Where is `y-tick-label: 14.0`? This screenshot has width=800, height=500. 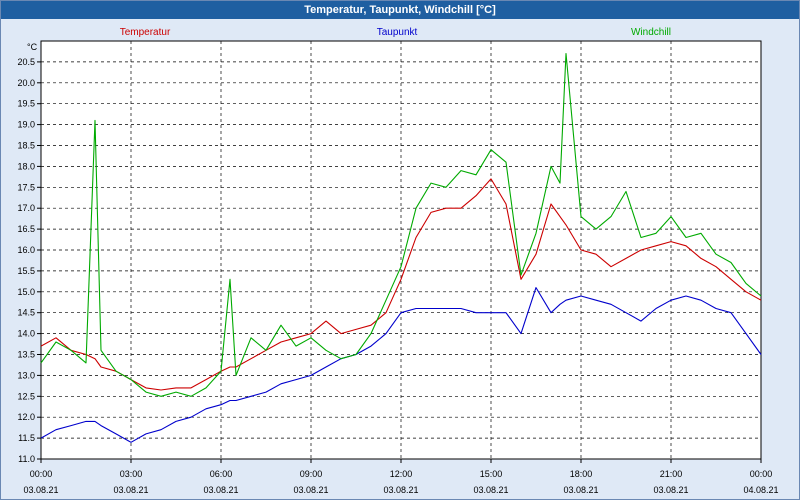 y-tick-label: 14.0 is located at coordinates (26, 334).